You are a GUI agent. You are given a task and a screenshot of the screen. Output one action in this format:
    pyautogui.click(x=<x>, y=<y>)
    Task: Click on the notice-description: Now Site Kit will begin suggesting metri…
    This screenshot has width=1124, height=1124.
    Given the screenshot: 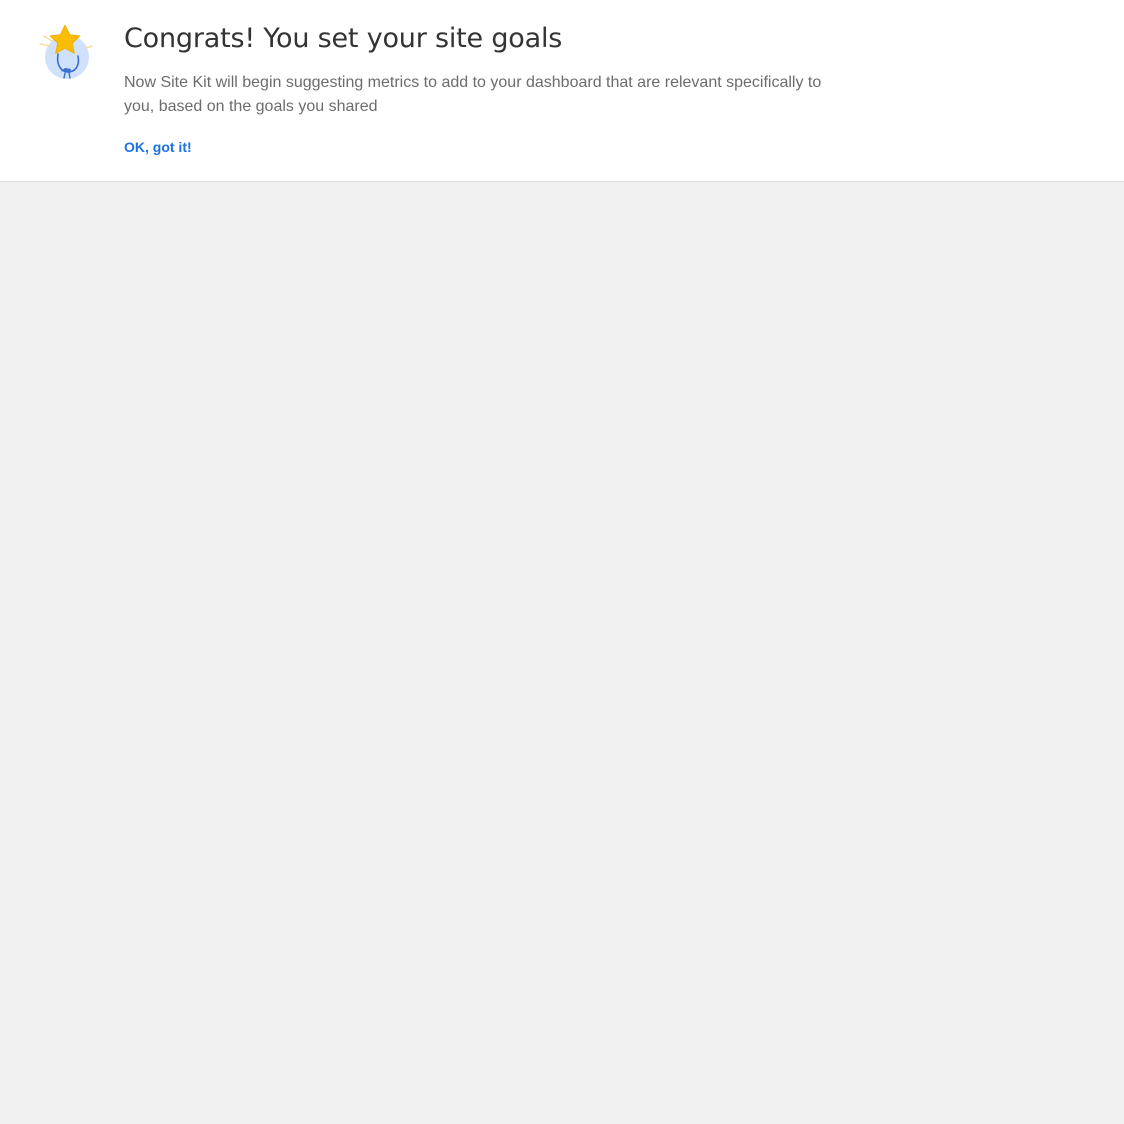 What is the action you would take?
    pyautogui.click(x=473, y=94)
    